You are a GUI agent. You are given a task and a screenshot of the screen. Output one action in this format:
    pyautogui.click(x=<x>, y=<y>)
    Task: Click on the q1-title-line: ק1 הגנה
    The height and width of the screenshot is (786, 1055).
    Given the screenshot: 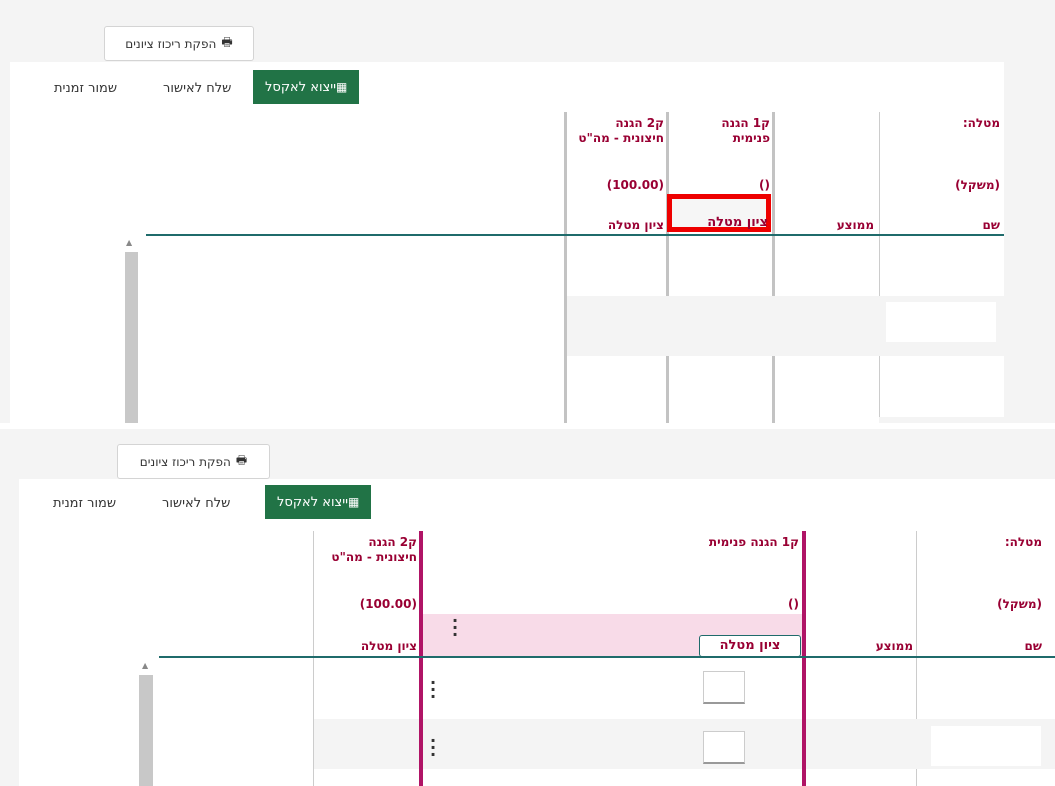 What is the action you would take?
    pyautogui.click(x=745, y=123)
    